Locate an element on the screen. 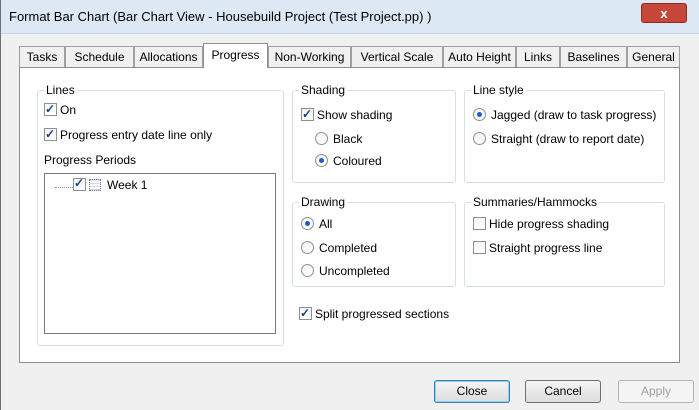 Image resolution: width=699 pixels, height=410 pixels. progress-entry-date-line-label: Progress entry date line only is located at coordinates (136, 135).